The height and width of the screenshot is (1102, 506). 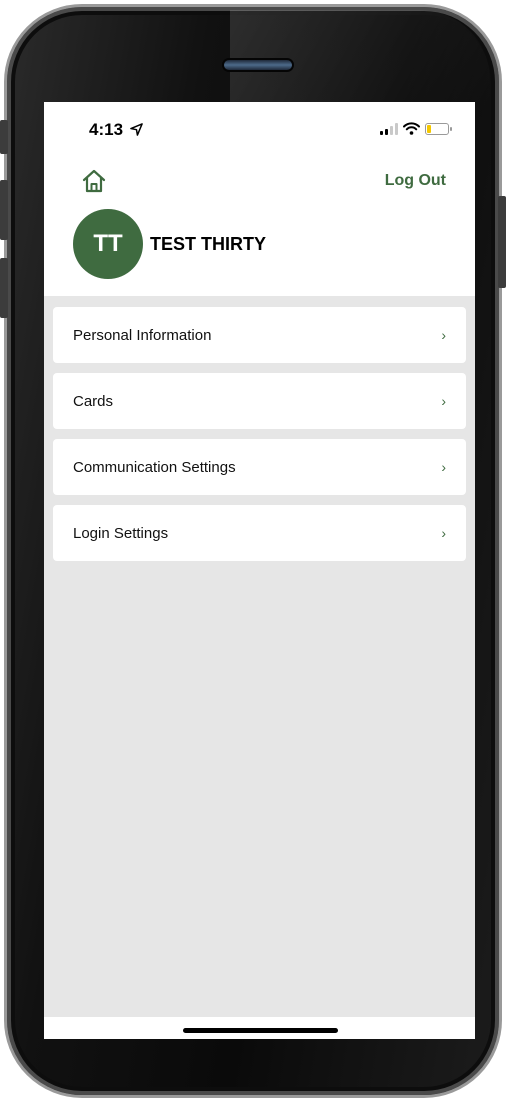 What do you see at coordinates (411, 128) in the screenshot?
I see `wifi-icon` at bounding box center [411, 128].